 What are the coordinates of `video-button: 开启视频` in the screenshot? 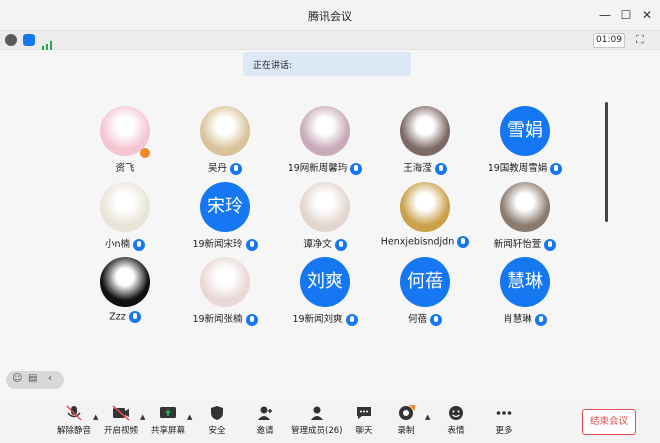 It's located at (121, 420).